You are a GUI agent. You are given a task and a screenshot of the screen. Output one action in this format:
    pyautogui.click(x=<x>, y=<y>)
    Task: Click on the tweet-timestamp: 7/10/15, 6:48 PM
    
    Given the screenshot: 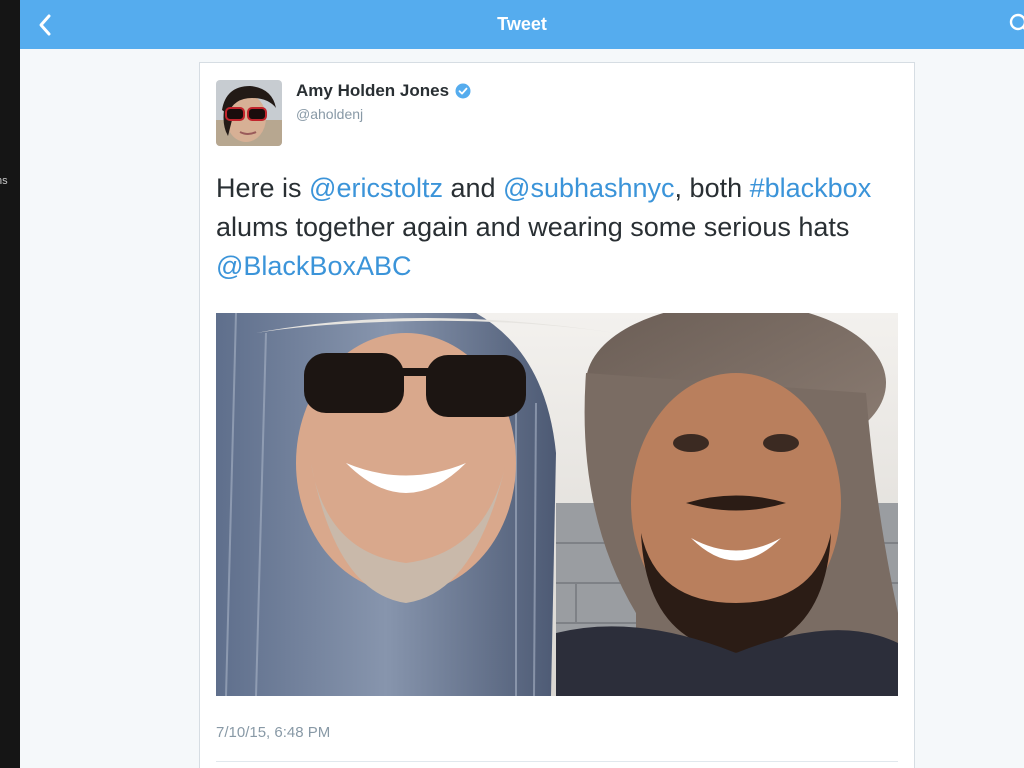 What is the action you would take?
    pyautogui.click(x=273, y=732)
    